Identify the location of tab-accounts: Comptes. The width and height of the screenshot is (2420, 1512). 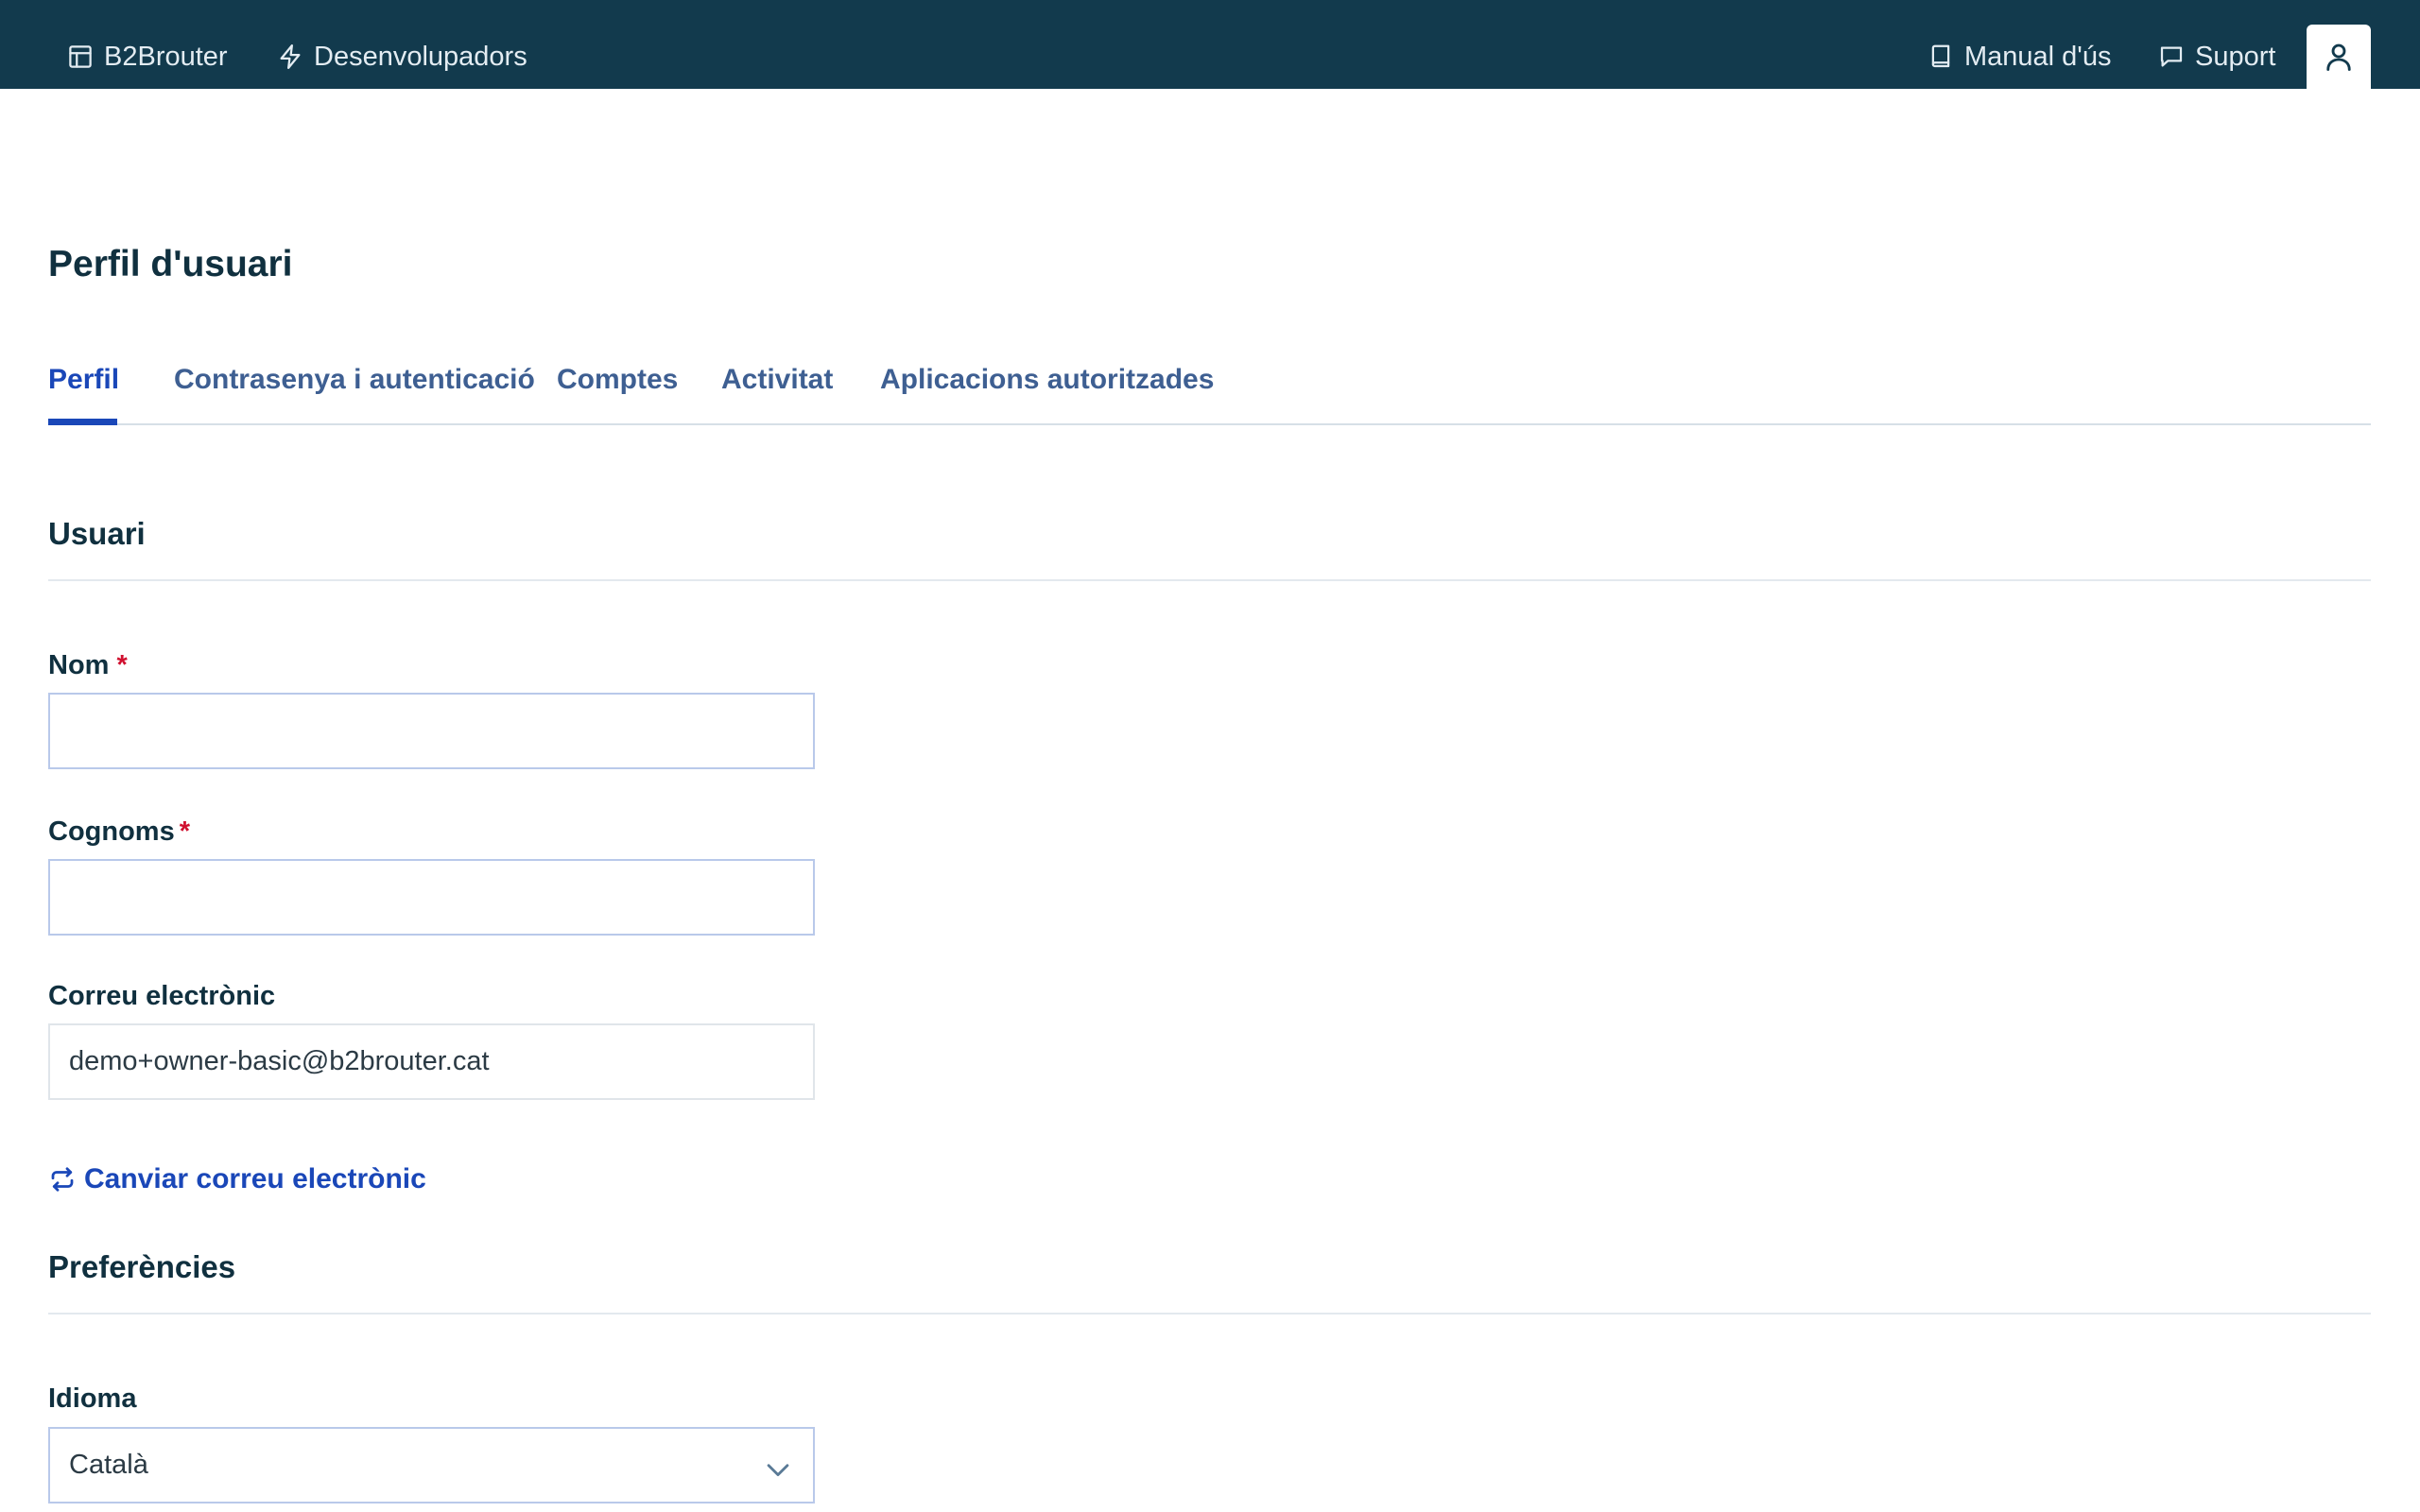
(617, 380).